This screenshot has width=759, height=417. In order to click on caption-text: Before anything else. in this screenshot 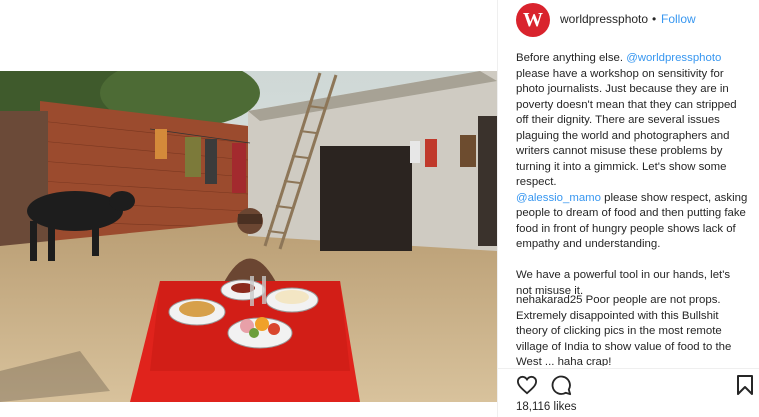, I will do `click(571, 58)`.